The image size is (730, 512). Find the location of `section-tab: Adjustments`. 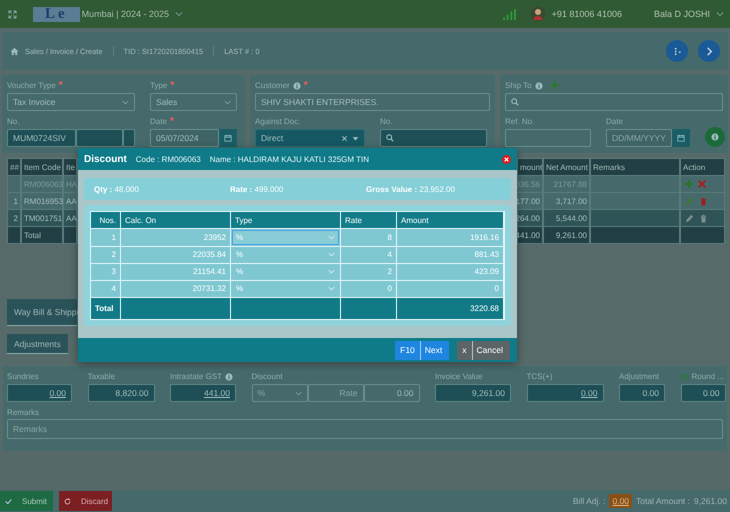

section-tab: Adjustments is located at coordinates (37, 344).